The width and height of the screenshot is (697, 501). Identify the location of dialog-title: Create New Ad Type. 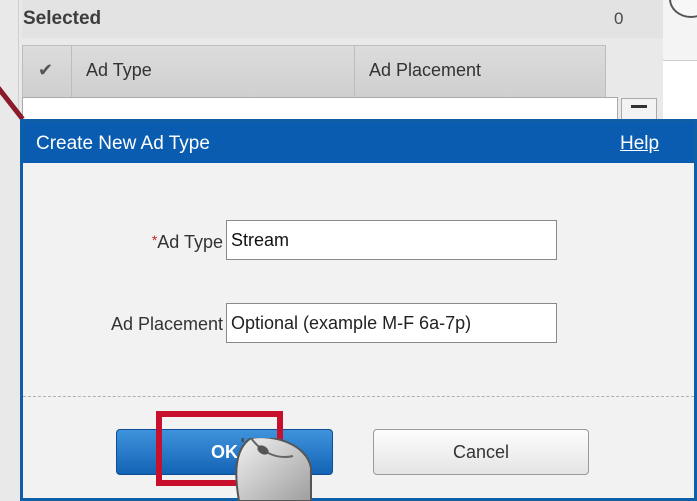
(123, 143).